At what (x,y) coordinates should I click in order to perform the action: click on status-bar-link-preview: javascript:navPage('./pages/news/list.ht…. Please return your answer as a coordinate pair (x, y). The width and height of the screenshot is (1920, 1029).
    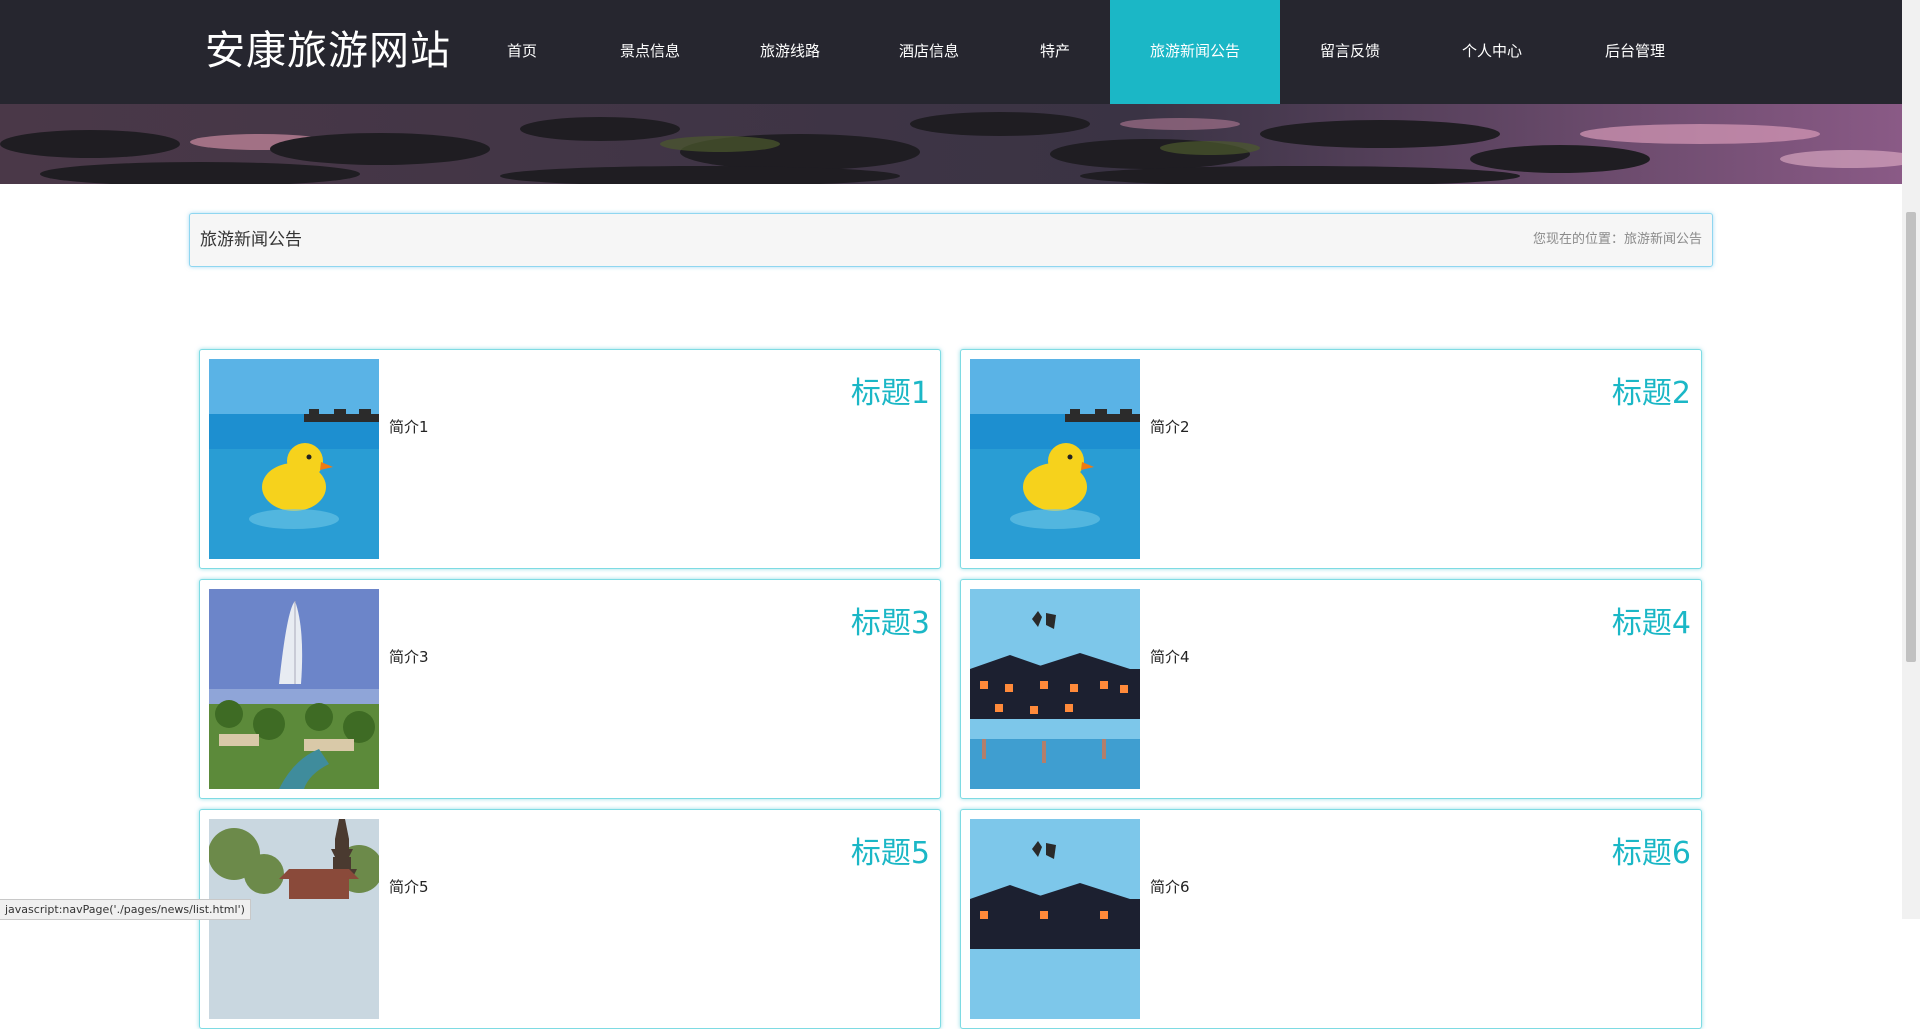
    Looking at the image, I should click on (125, 909).